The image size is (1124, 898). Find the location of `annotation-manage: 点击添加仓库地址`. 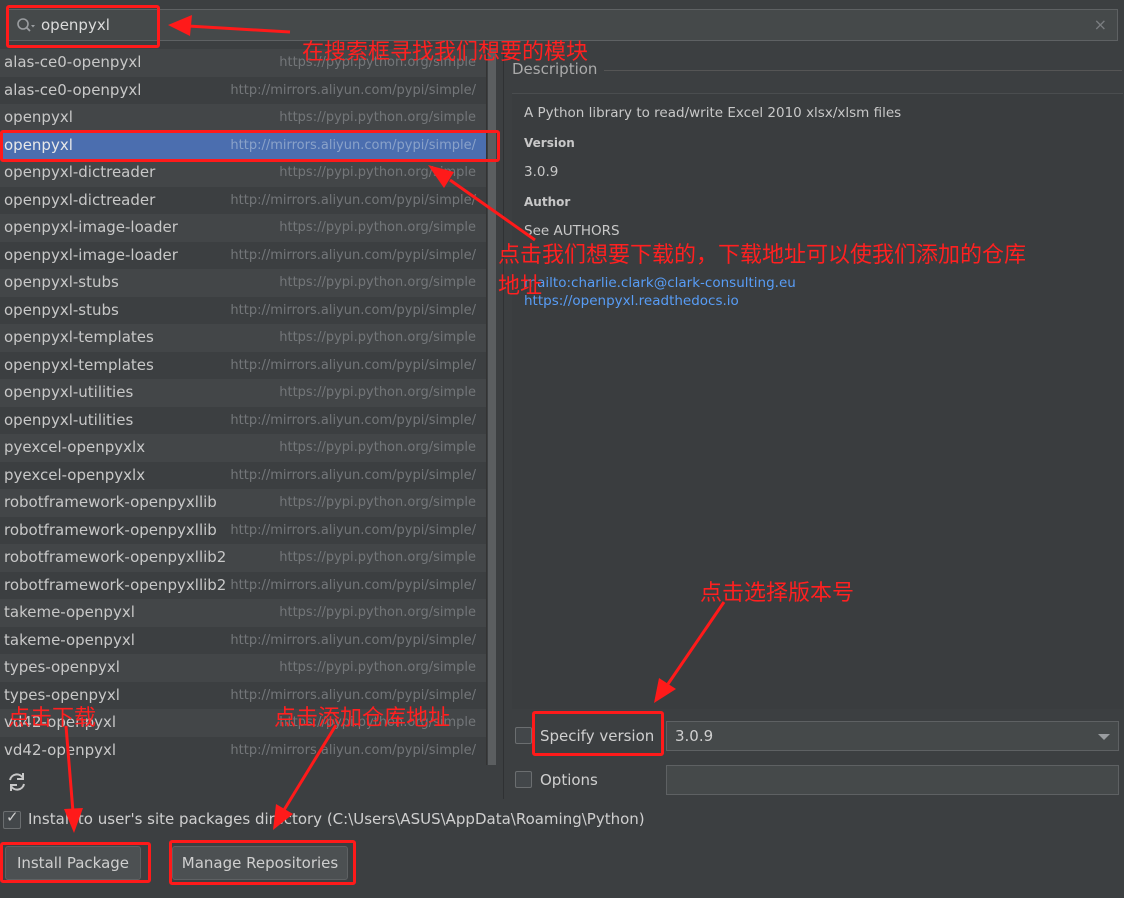

annotation-manage: 点击添加仓库地址 is located at coordinates (362, 718).